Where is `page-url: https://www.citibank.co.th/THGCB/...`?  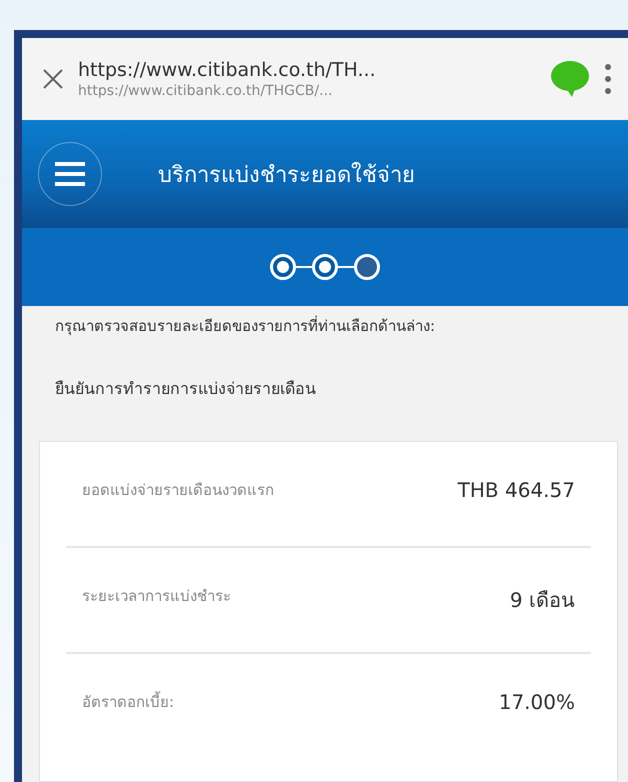 page-url: https://www.citibank.co.th/THGCB/... is located at coordinates (206, 91).